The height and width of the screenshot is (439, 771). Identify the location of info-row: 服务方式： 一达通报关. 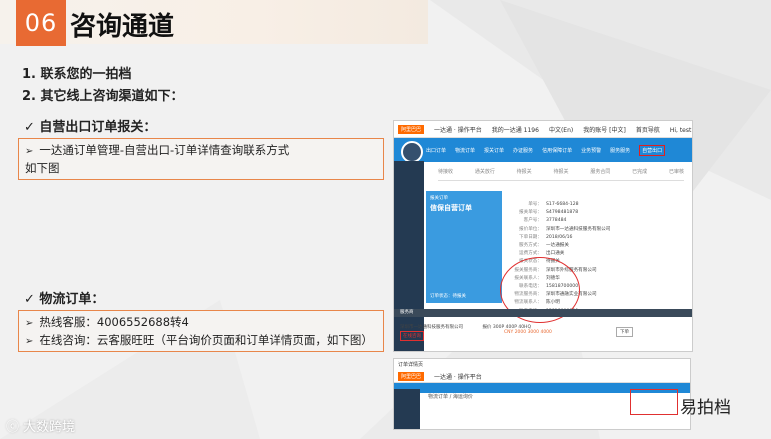
(561, 246).